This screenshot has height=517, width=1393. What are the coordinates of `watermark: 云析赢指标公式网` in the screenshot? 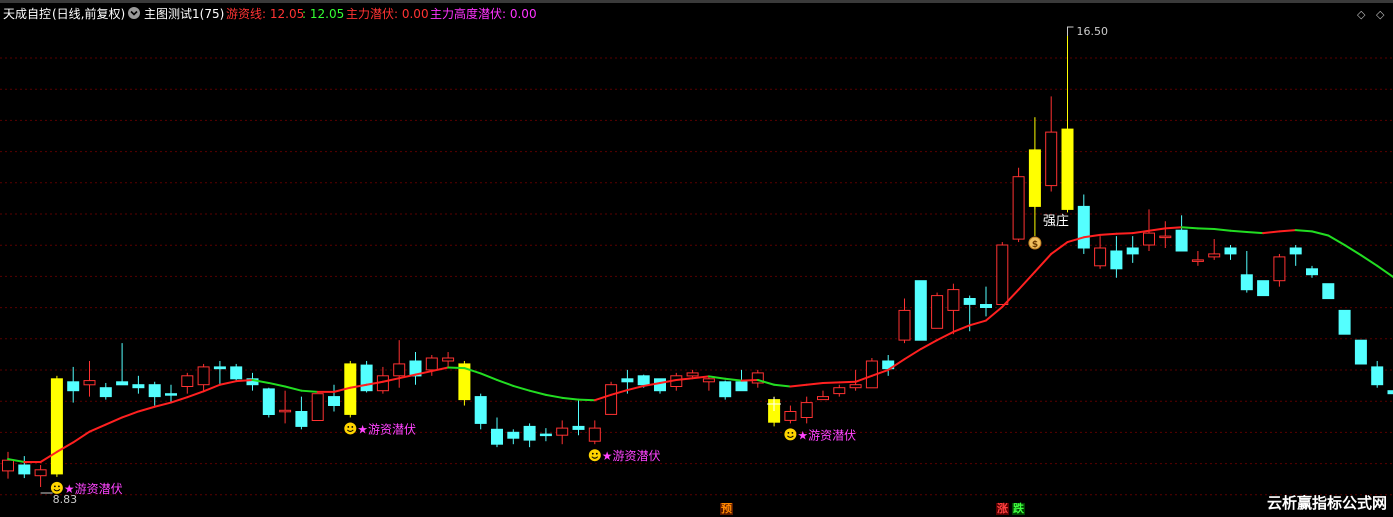 It's located at (1326, 503).